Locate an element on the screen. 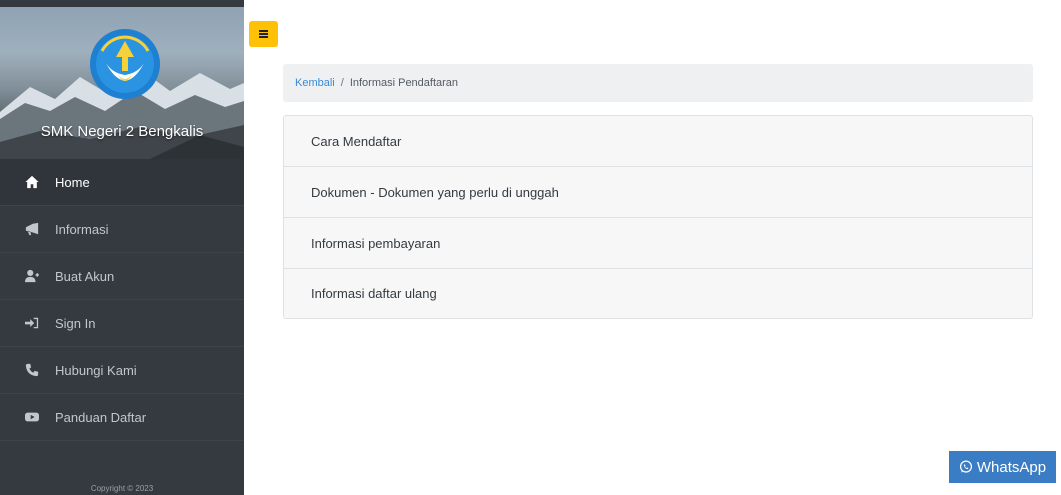  sidebar-item-label: Panduan Daftar is located at coordinates (101, 417).